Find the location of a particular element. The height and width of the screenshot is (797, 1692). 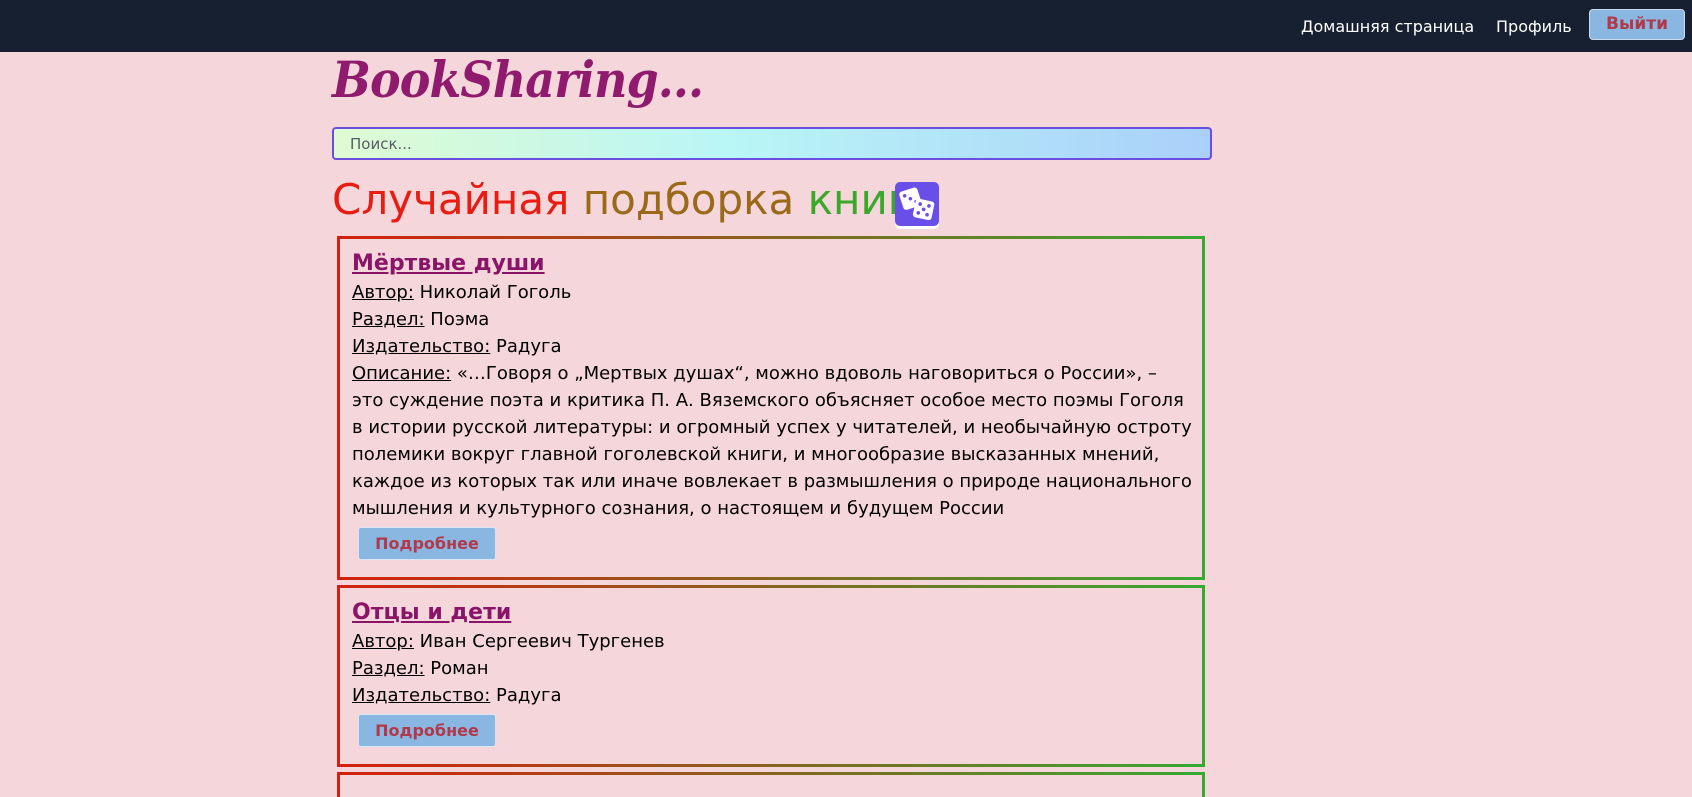

random-shuffle-button is located at coordinates (917, 204).